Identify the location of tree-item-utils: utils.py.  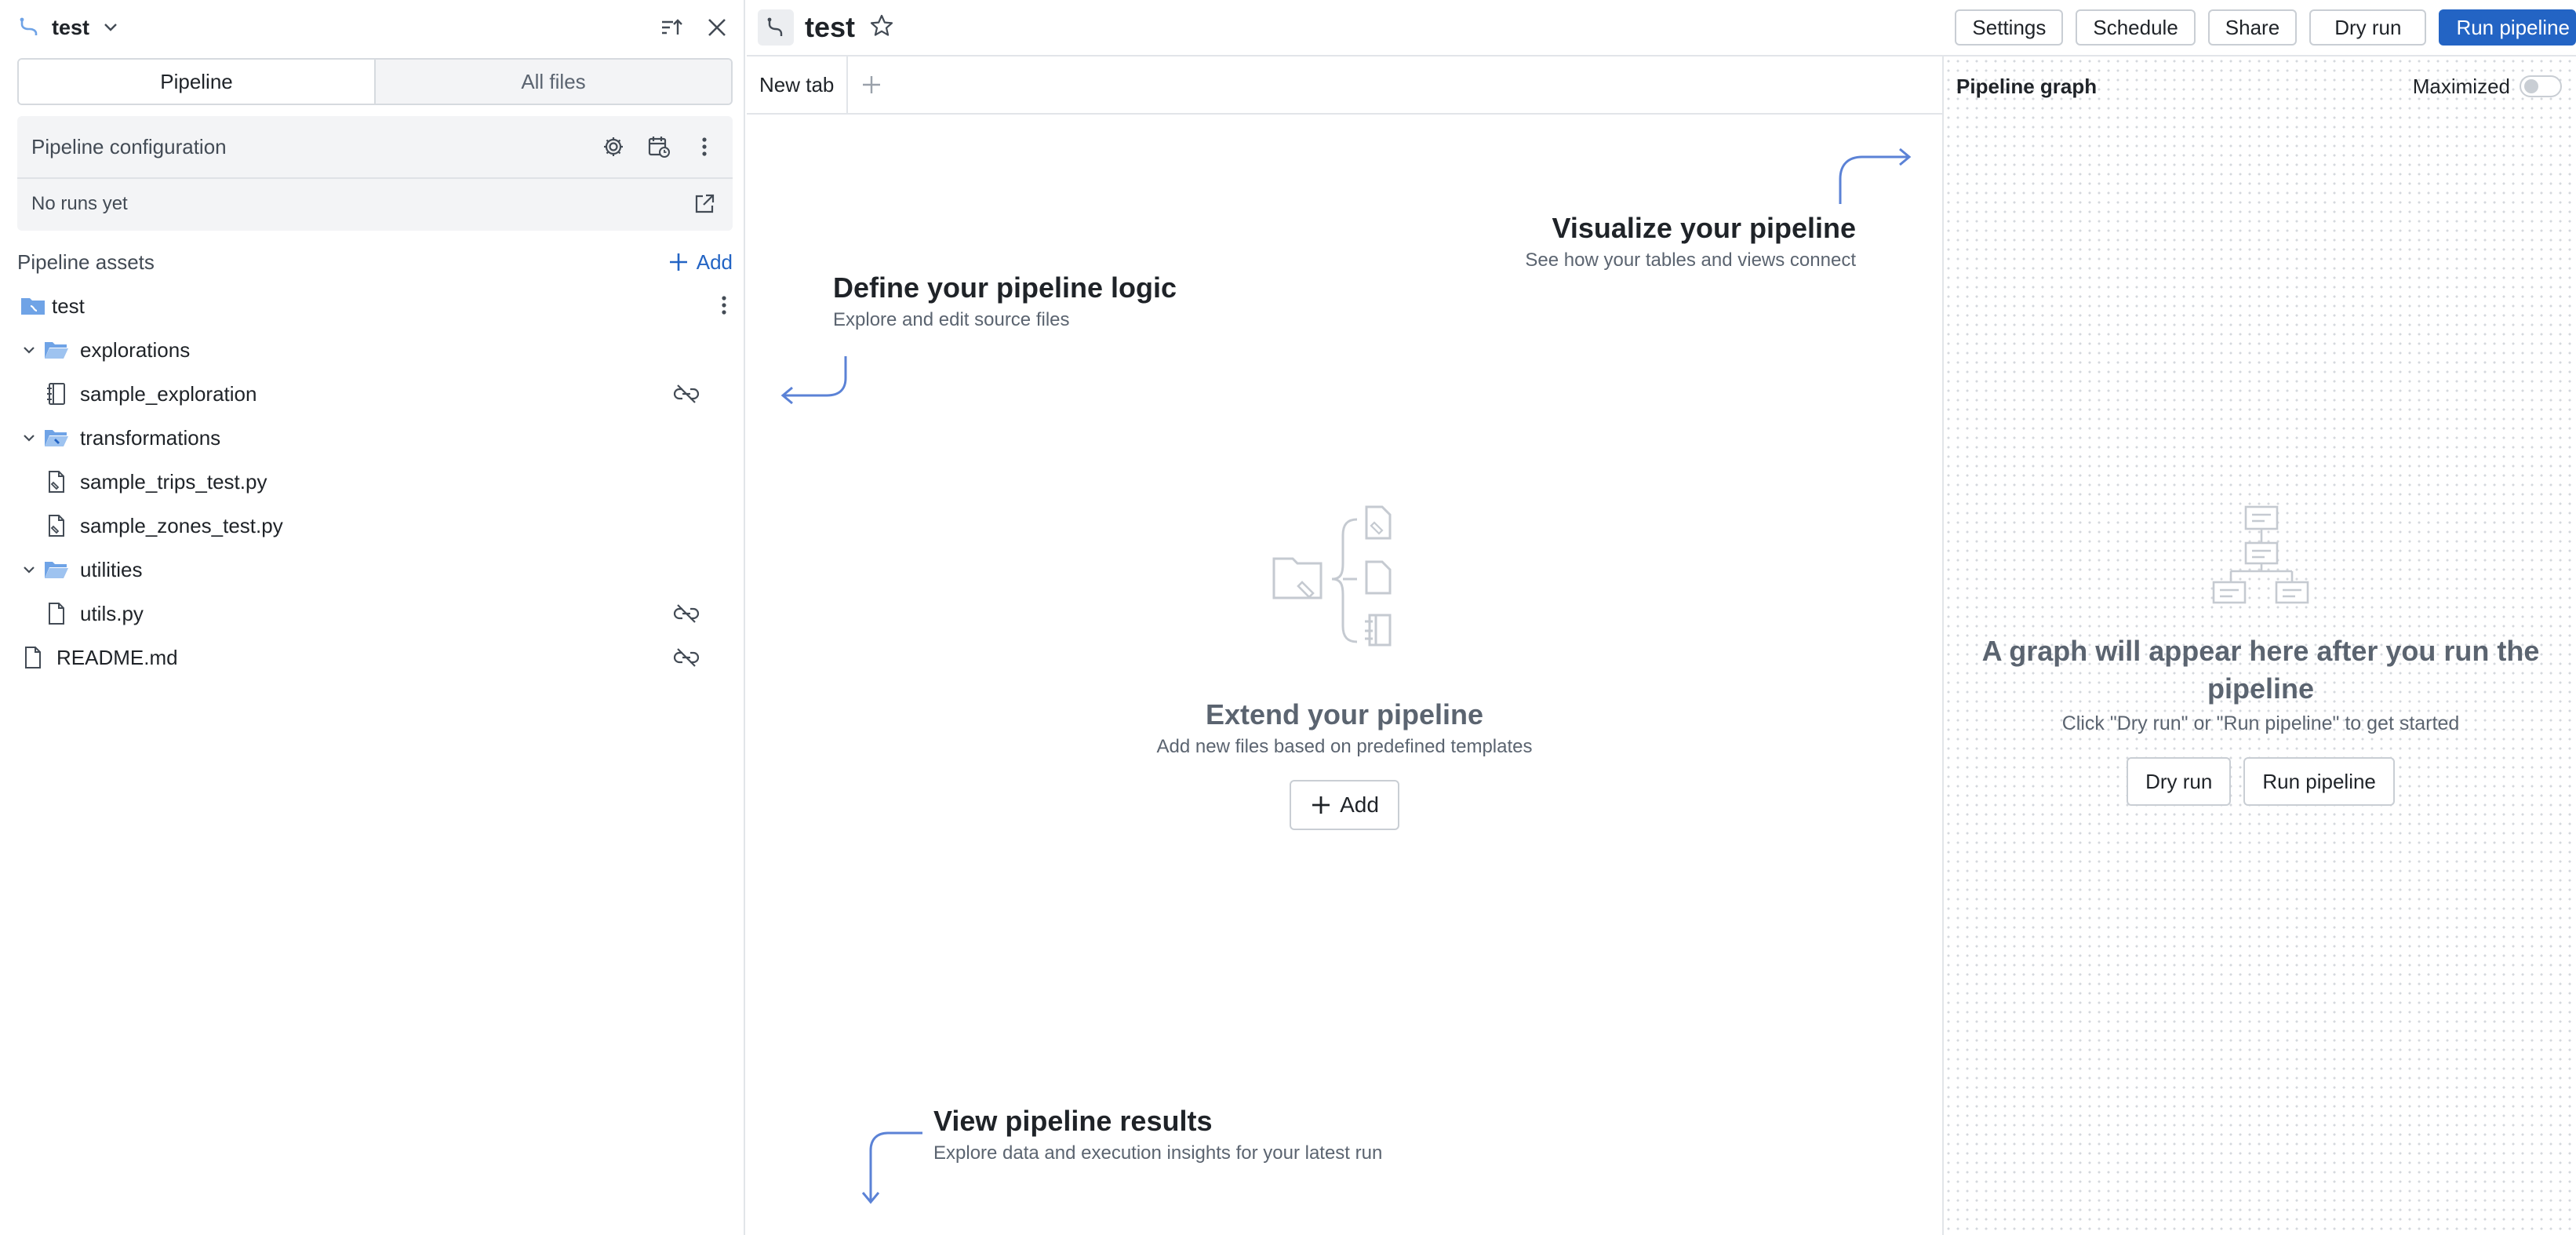
(375, 614).